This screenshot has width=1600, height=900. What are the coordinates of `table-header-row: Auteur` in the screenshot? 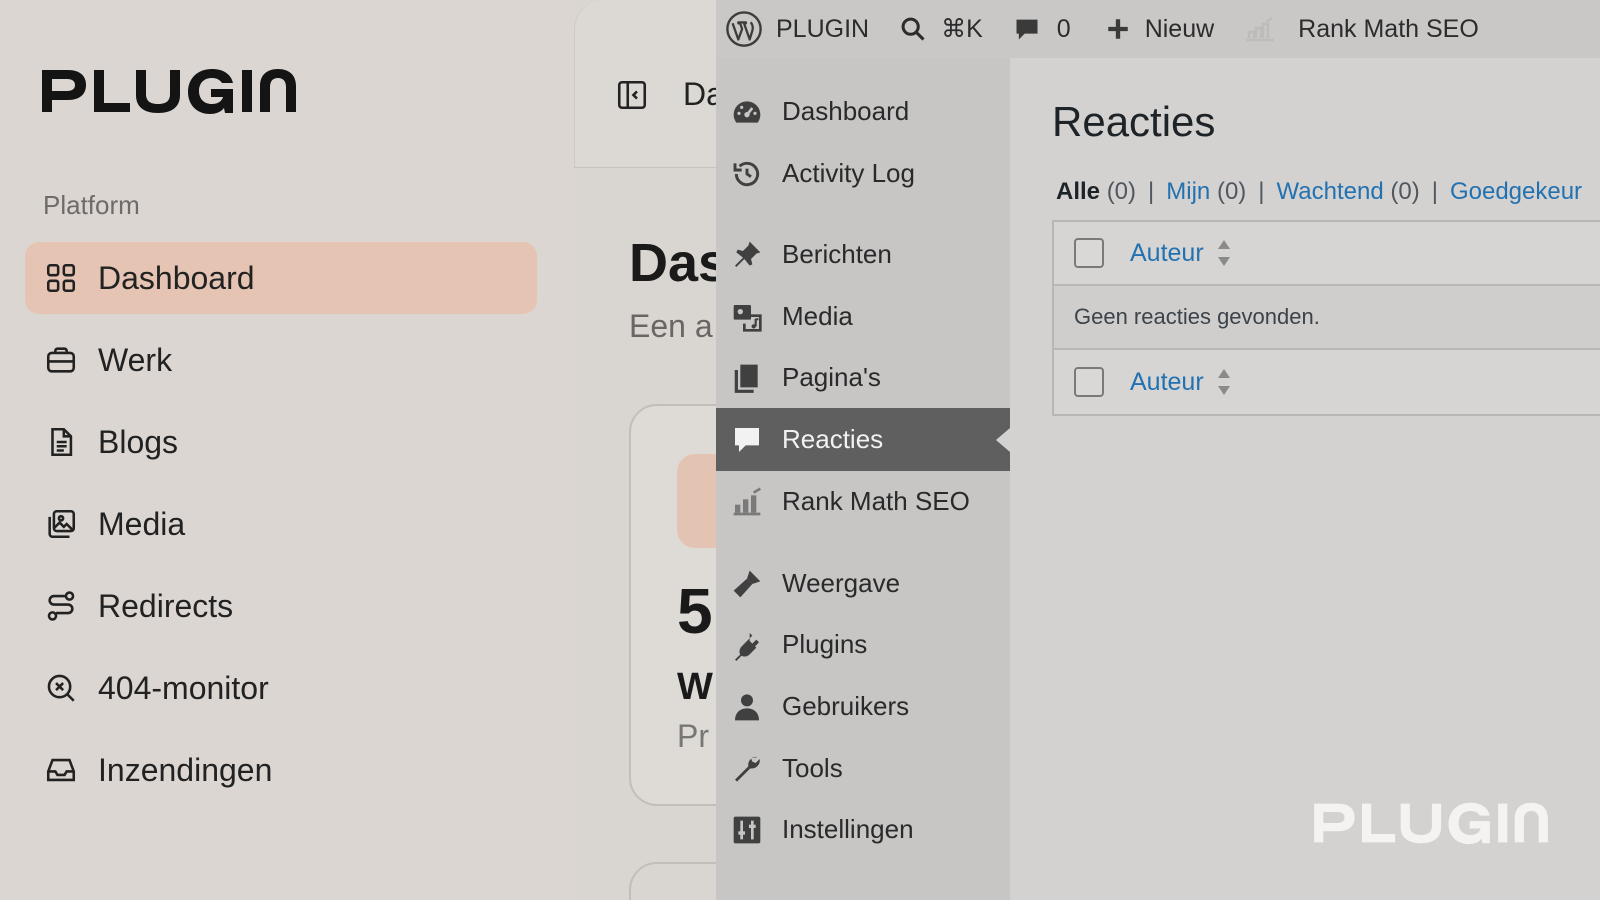 It's located at (1327, 254).